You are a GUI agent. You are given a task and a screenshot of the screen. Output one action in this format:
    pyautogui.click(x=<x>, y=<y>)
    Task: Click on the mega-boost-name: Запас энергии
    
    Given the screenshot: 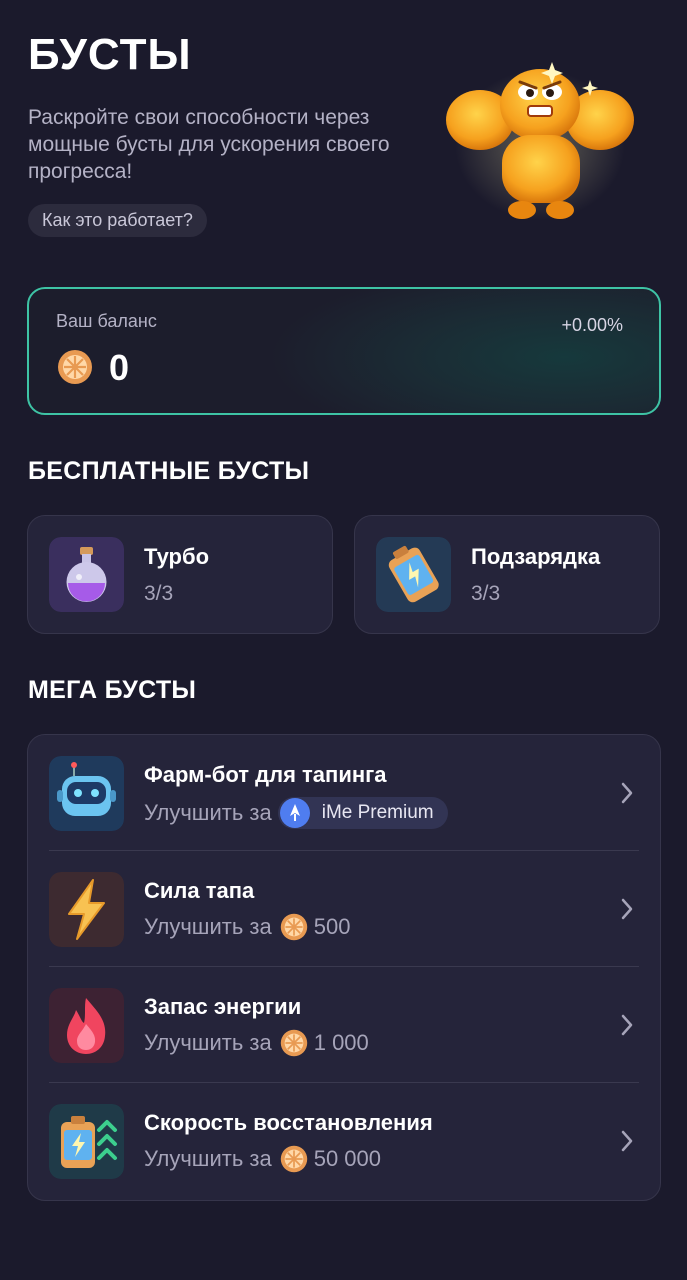 What is the action you would take?
    pyautogui.click(x=223, y=1006)
    